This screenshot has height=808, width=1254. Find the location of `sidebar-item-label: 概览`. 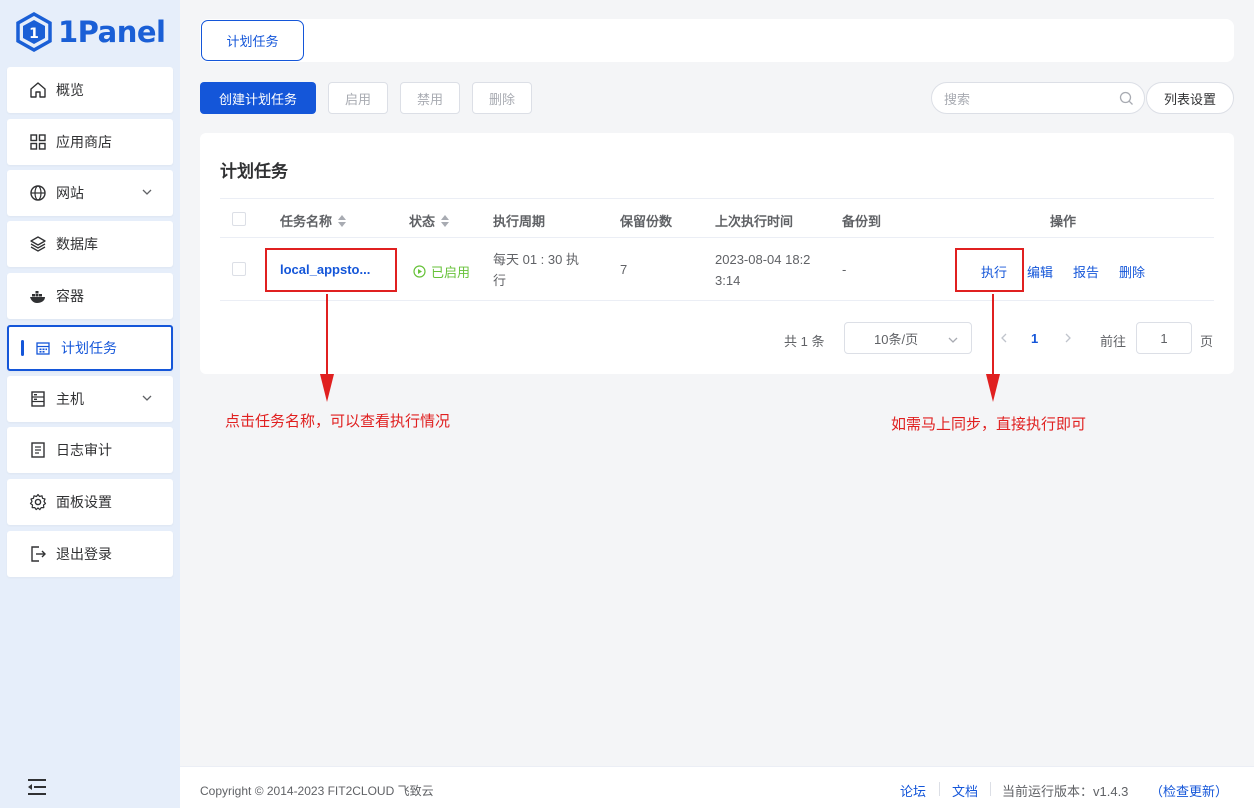

sidebar-item-label: 概览 is located at coordinates (70, 90).